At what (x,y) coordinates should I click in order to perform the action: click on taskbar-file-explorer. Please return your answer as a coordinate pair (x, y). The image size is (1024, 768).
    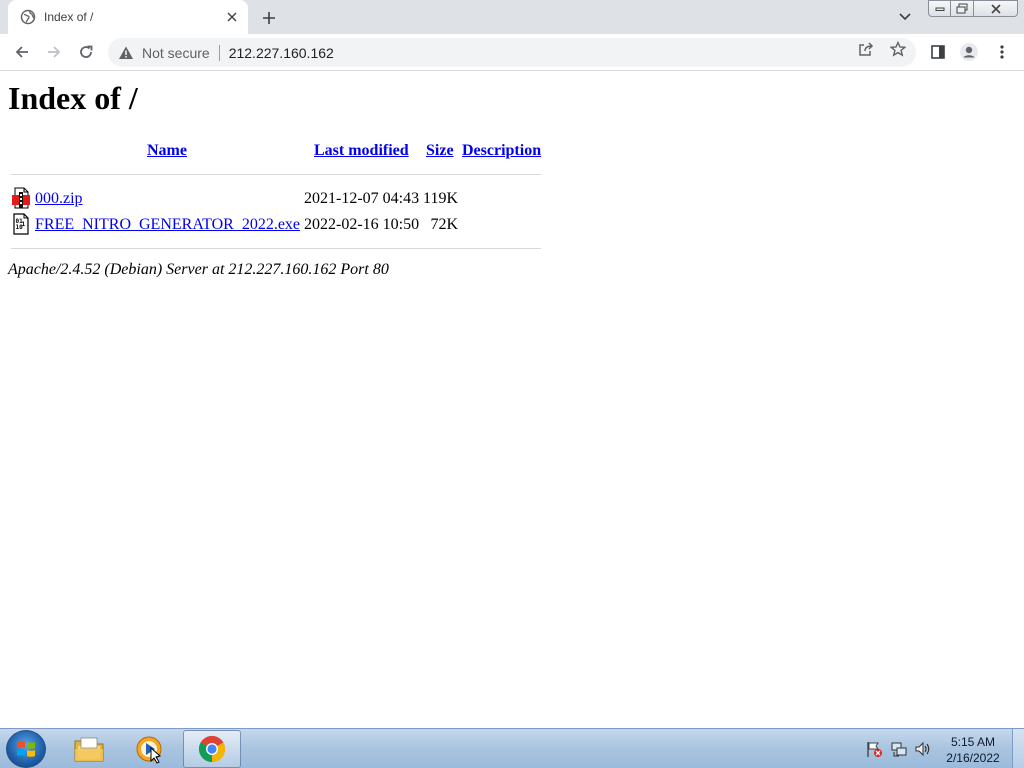
    Looking at the image, I should click on (89, 749).